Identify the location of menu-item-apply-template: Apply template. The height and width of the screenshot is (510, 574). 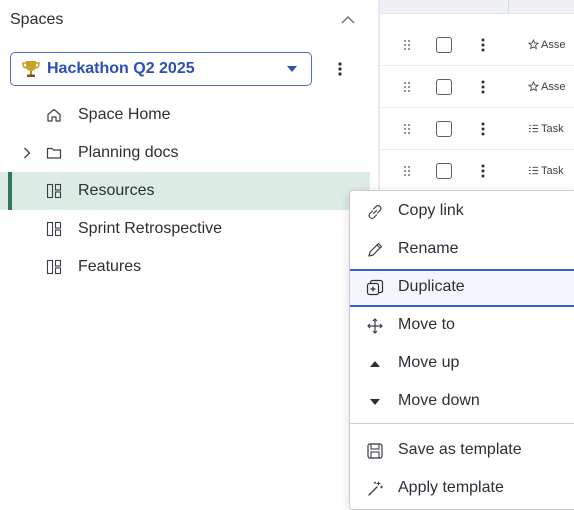
(462, 489).